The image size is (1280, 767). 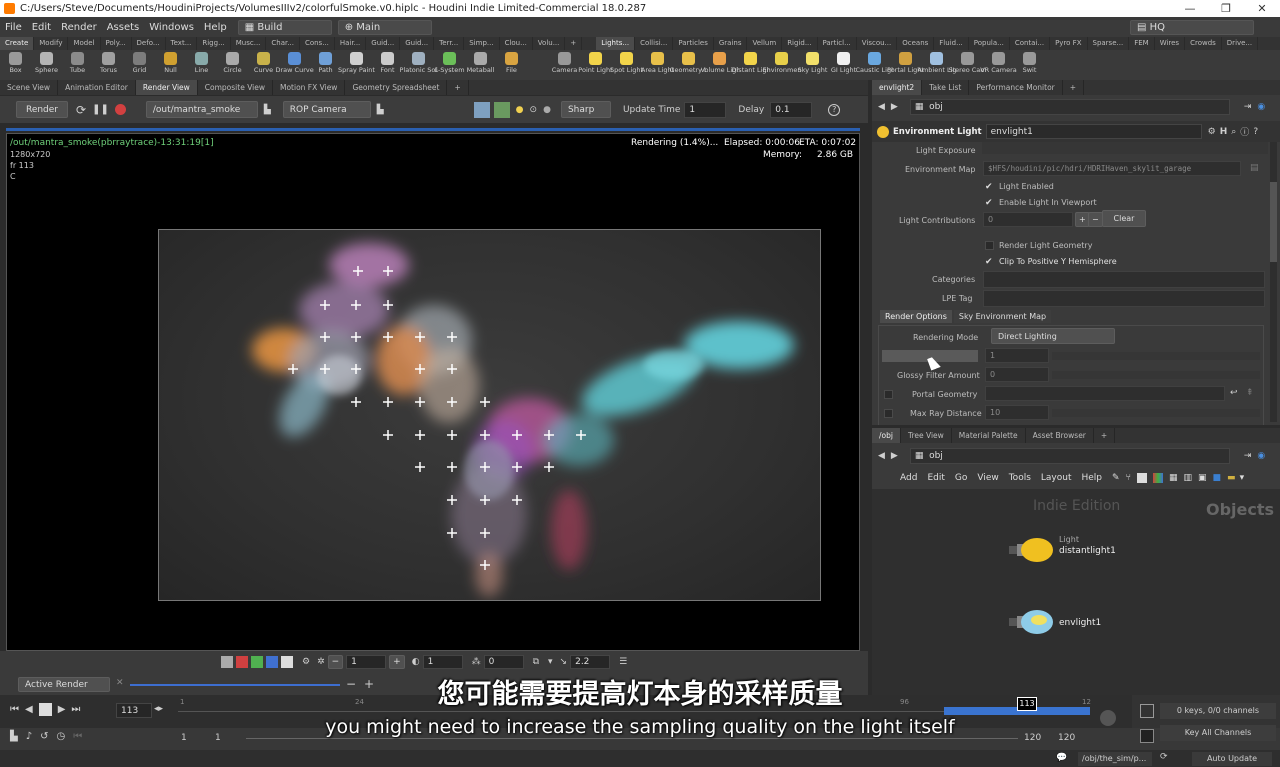 What do you see at coordinates (1080, 623) in the screenshot?
I see `node2-name: envlight1` at bounding box center [1080, 623].